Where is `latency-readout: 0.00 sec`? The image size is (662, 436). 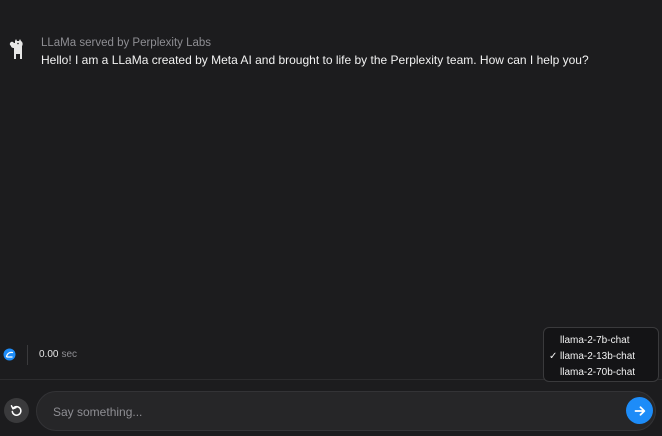 latency-readout: 0.00 sec is located at coordinates (58, 354).